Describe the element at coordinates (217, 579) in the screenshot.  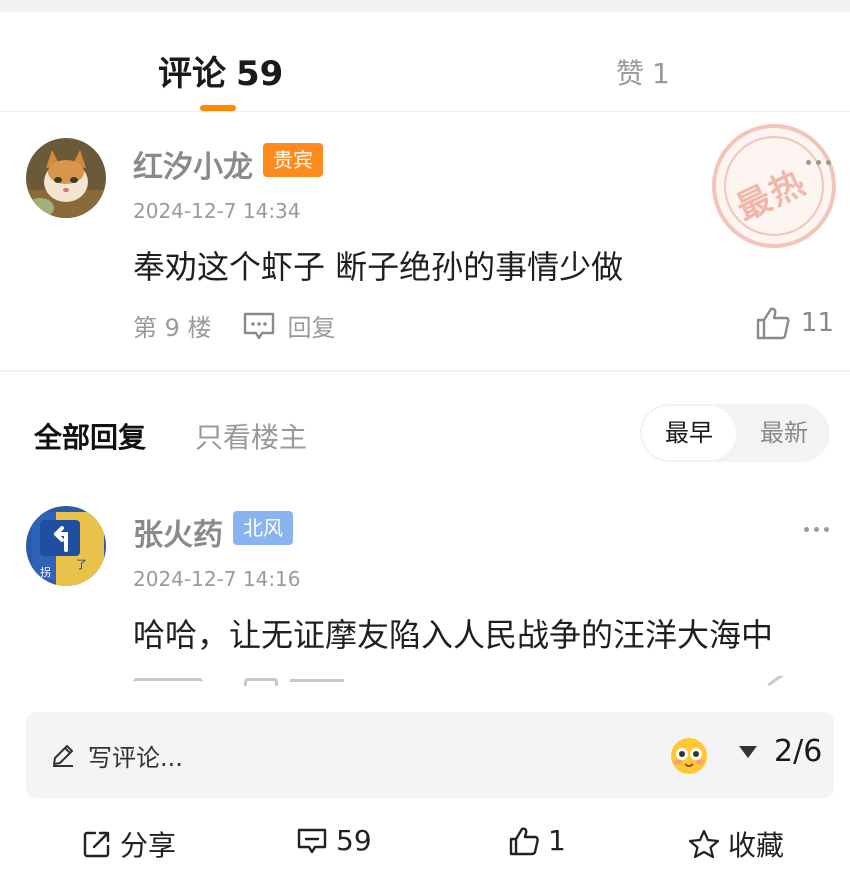
I see `reply-time: 2024-12-7 14:16` at that location.